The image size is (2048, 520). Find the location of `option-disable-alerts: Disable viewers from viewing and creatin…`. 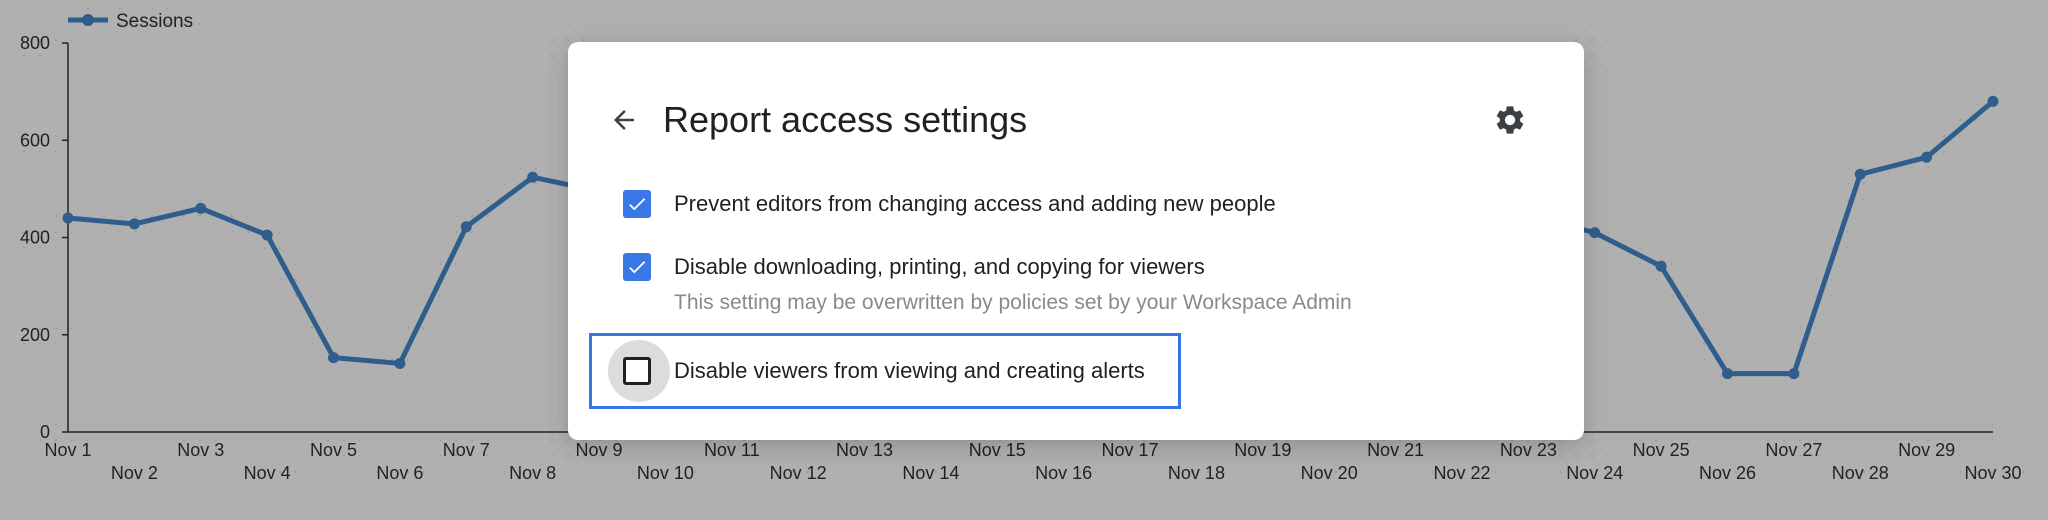

option-disable-alerts: Disable viewers from viewing and creatin… is located at coordinates (884, 371).